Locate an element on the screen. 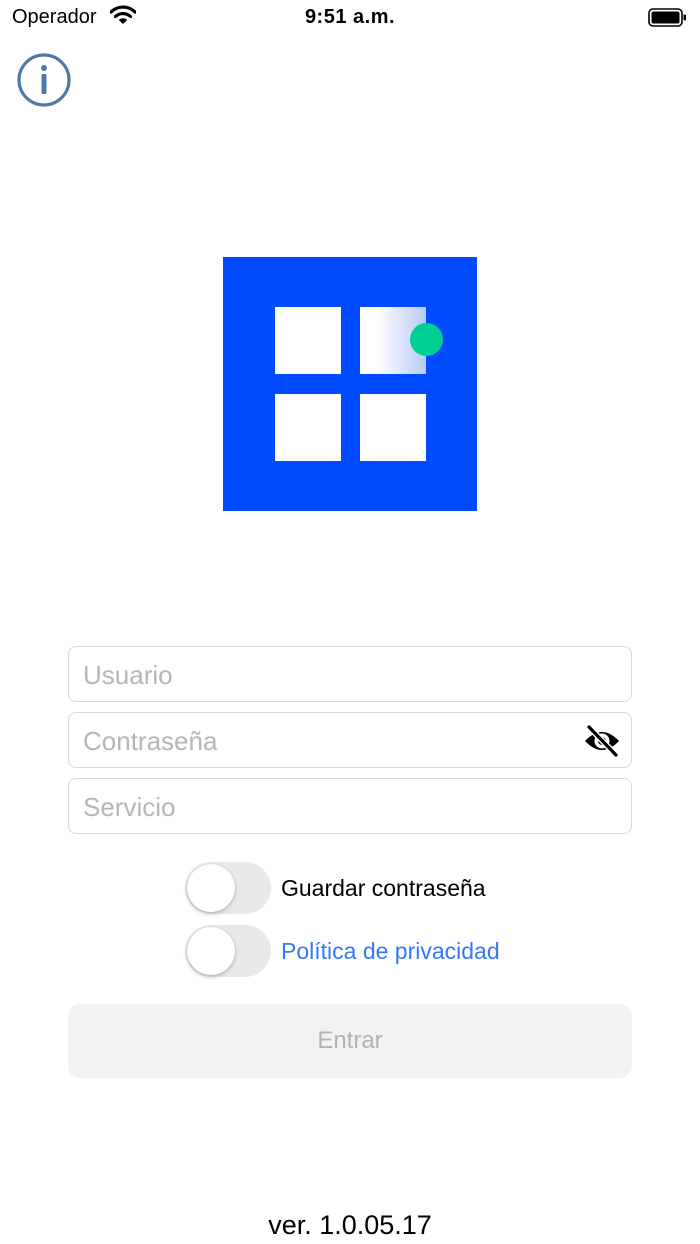 The image size is (700, 1244). password-visibility-toggle is located at coordinates (602, 741).